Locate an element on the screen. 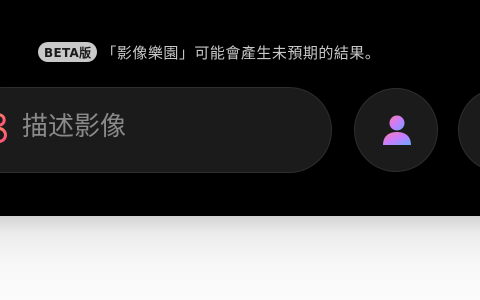 The height and width of the screenshot is (300, 480). person-avatar-button is located at coordinates (396, 130).